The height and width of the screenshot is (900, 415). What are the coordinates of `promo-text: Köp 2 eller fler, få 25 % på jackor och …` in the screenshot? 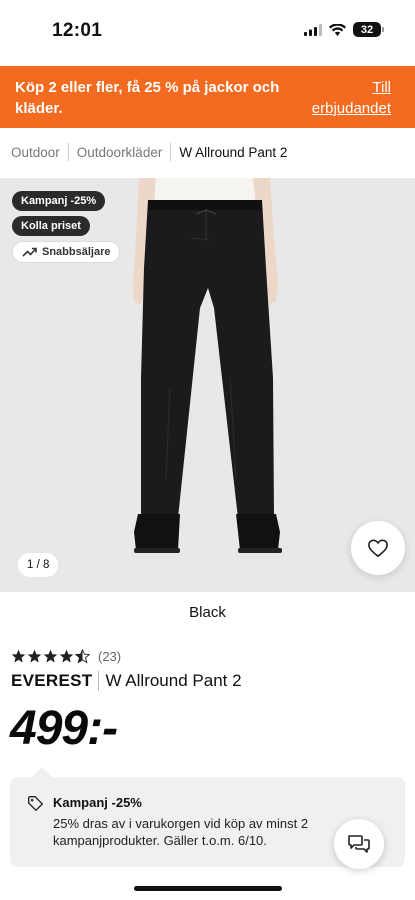 It's located at (147, 98).